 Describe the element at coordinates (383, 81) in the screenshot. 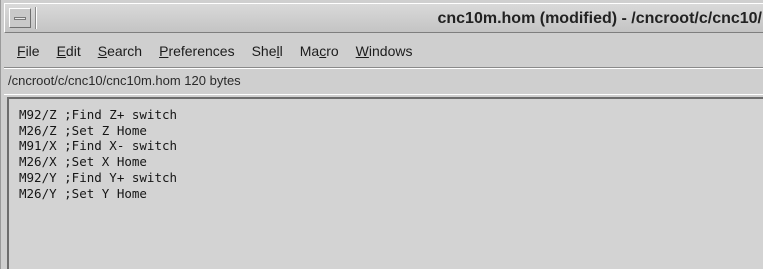

I see `file-status-line: /cncroot/c/cnc10/cnc10m.hom 120 bytes` at that location.